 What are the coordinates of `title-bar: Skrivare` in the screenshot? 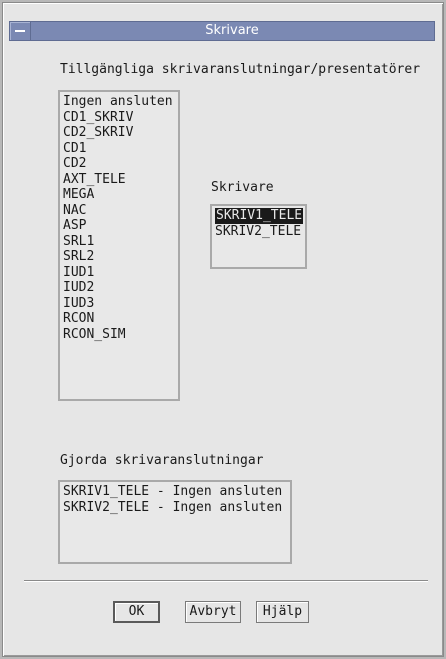 It's located at (222, 31).